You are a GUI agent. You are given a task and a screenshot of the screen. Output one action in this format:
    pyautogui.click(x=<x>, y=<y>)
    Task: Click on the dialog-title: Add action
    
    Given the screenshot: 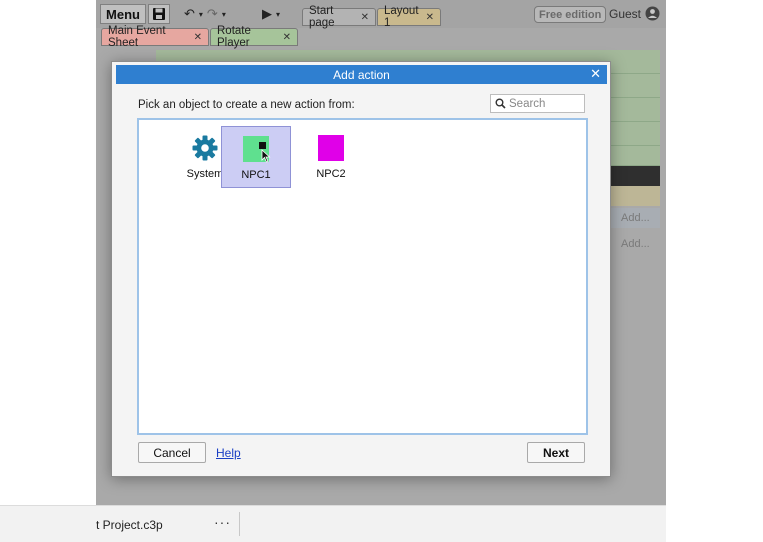 What is the action you would take?
    pyautogui.click(x=361, y=74)
    